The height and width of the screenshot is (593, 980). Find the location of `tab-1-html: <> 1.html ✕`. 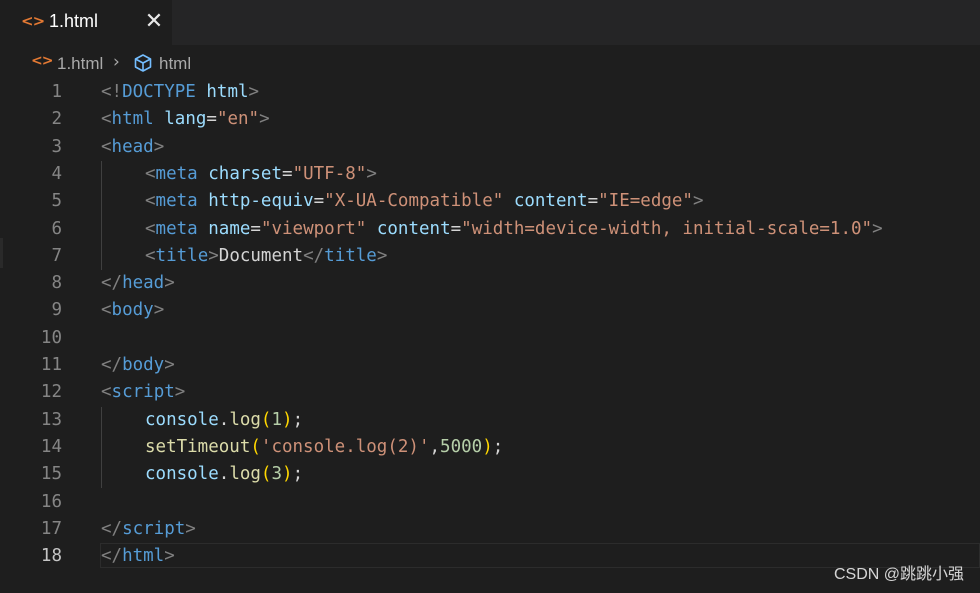

tab-1-html: <> 1.html ✕ is located at coordinates (86, 22).